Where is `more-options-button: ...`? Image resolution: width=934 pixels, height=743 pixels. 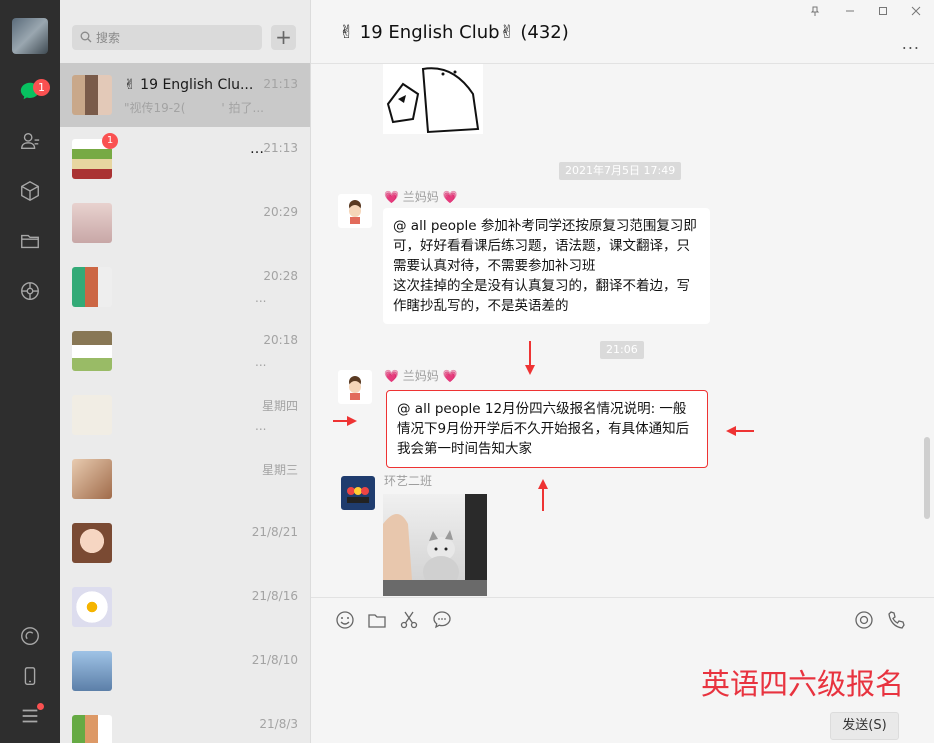 more-options-button: ... is located at coordinates (911, 43).